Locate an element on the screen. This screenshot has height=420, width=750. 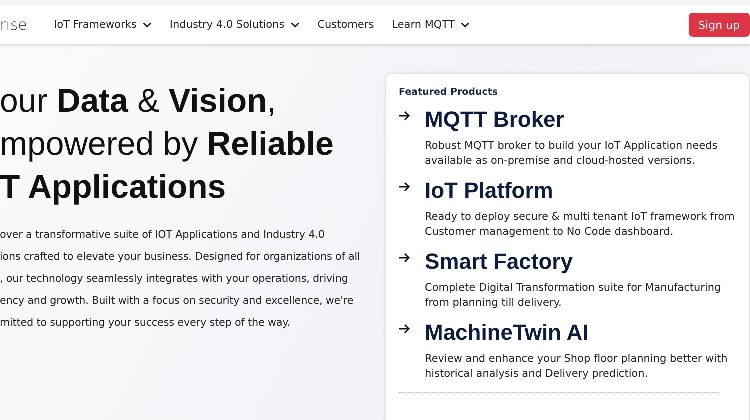
nav-link: IoT Frameworks is located at coordinates (103, 25).